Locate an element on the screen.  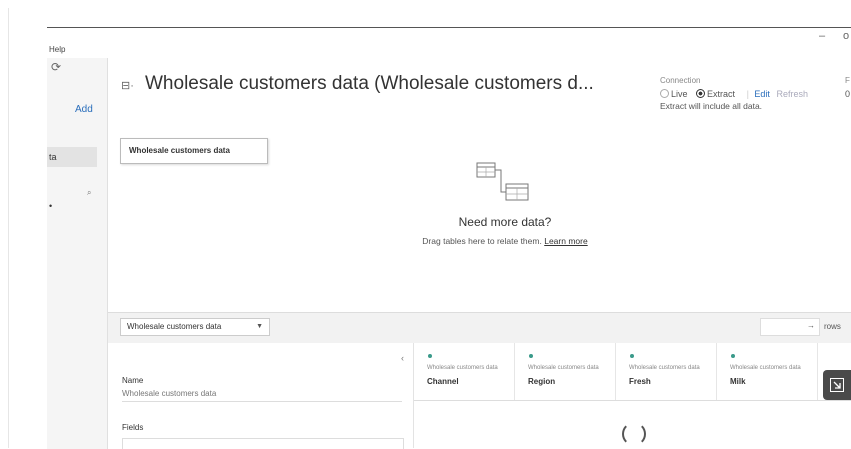
expand-icon is located at coordinates (837, 385).